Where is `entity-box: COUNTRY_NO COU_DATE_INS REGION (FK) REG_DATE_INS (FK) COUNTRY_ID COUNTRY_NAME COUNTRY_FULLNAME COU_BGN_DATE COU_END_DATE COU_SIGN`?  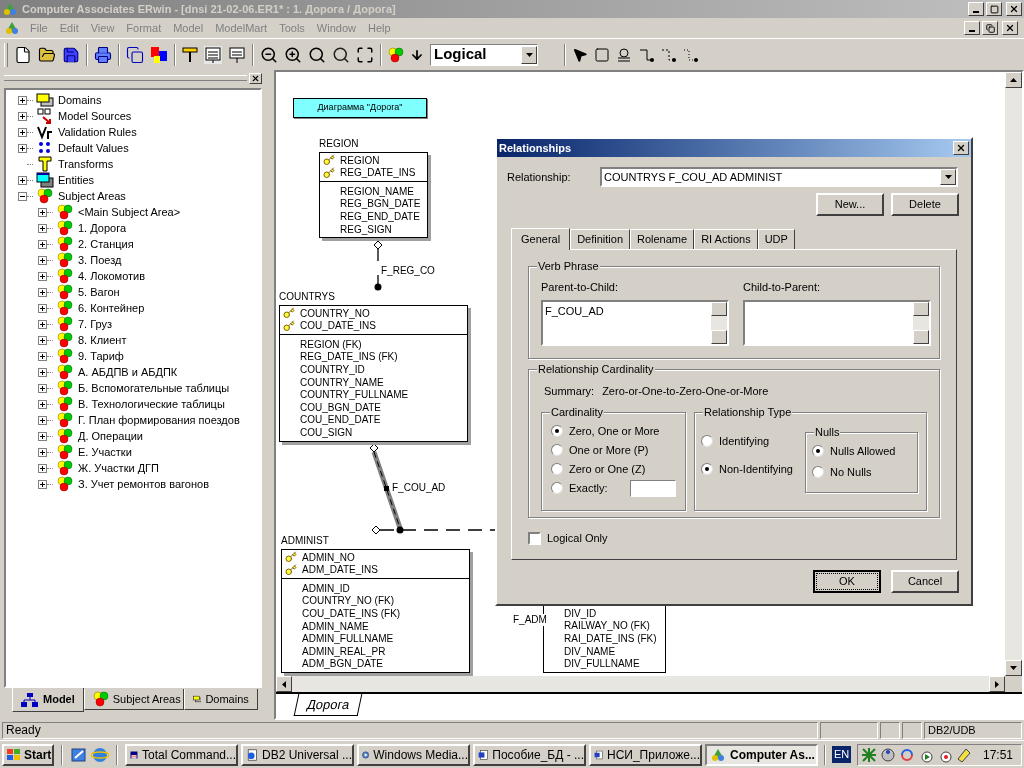 entity-box: COUNTRY_NO COU_DATE_INS REGION (FK) REG_DATE_INS (FK) COUNTRY_ID COUNTRY_NAME COUNTRY_FULLNAME COU_BGN_DATE COU_END_DATE COU_SIGN is located at coordinates (373, 373).